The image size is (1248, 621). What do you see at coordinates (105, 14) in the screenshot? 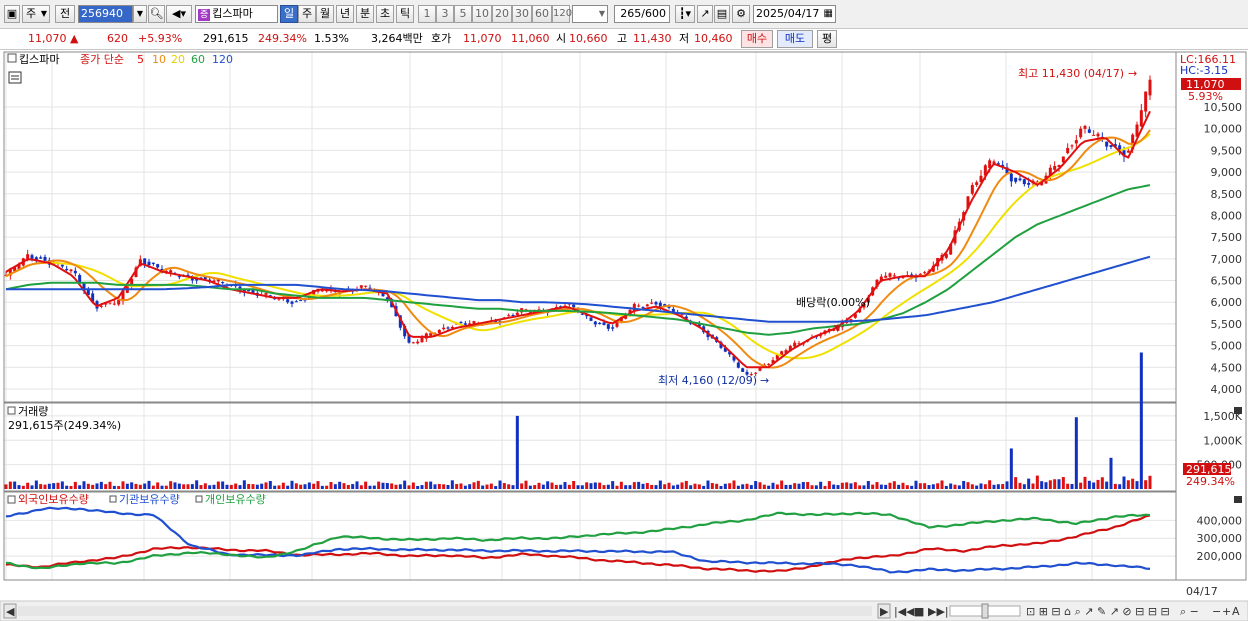
I see `stock-code-input: 256940` at bounding box center [105, 14].